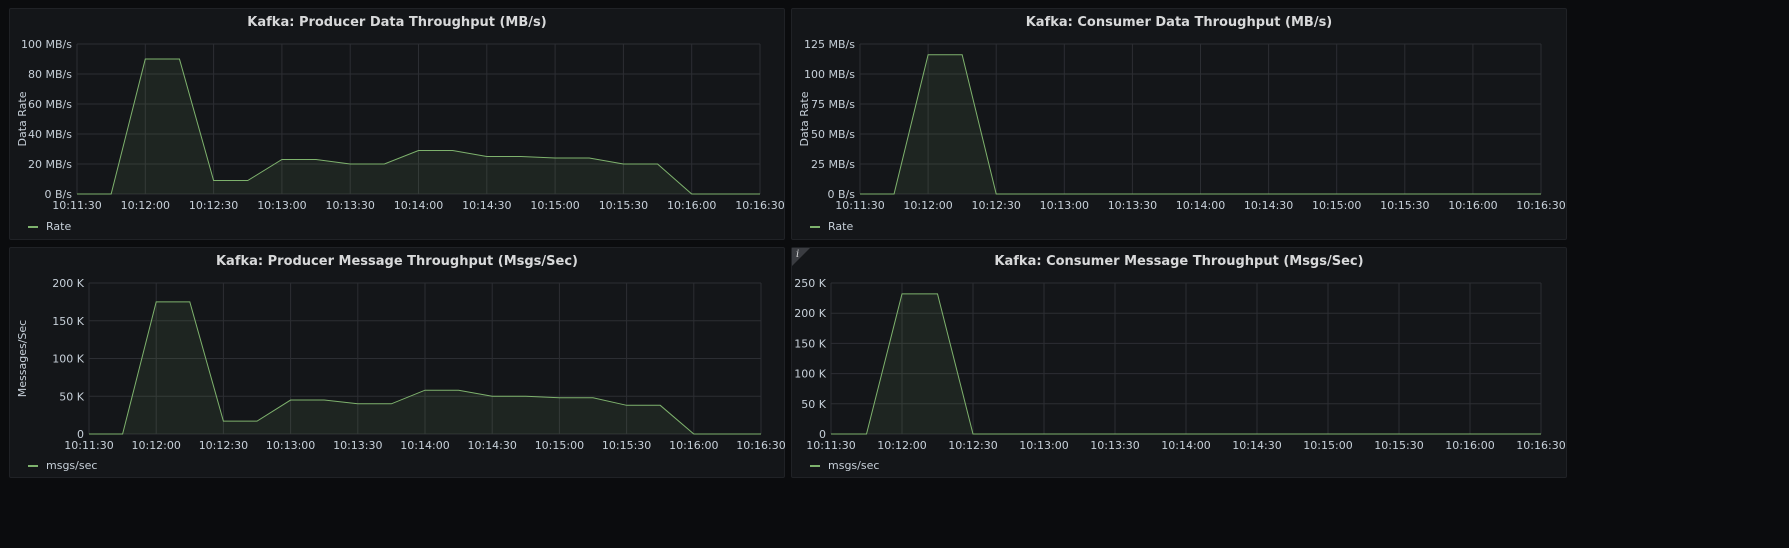 Image resolution: width=1789 pixels, height=548 pixels. What do you see at coordinates (50, 104) in the screenshot?
I see `y-tick-label: 60 MB/s` at bounding box center [50, 104].